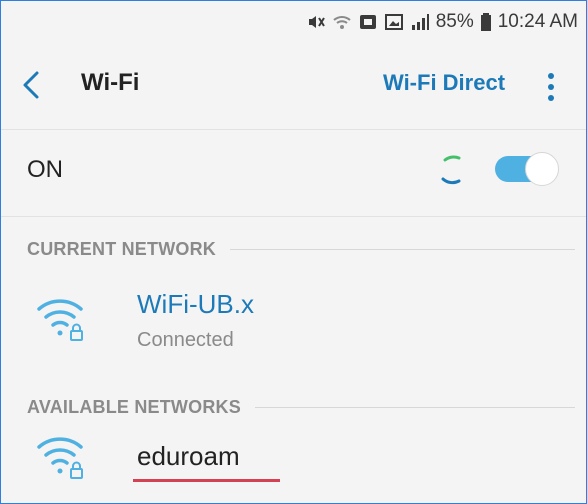 The image size is (587, 504). I want to click on wifi-toggle-switch, so click(528, 169).